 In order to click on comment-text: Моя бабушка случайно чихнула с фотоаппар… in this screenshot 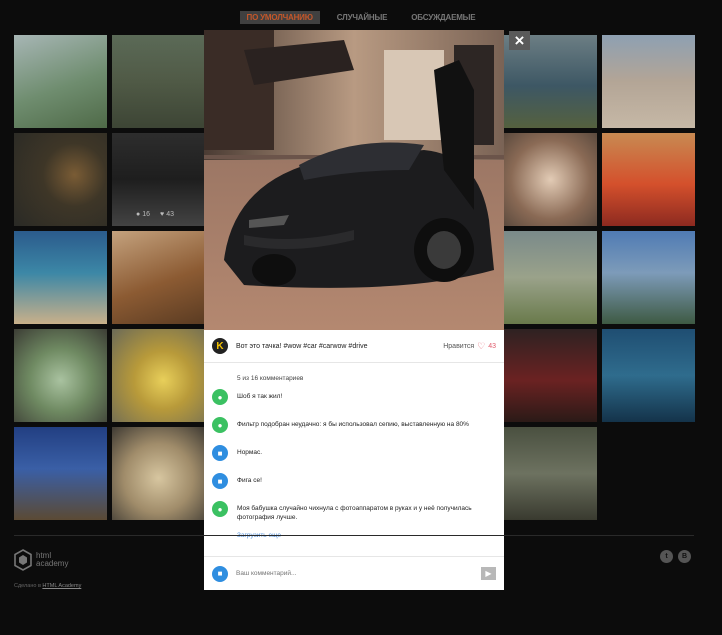, I will do `click(354, 513)`.